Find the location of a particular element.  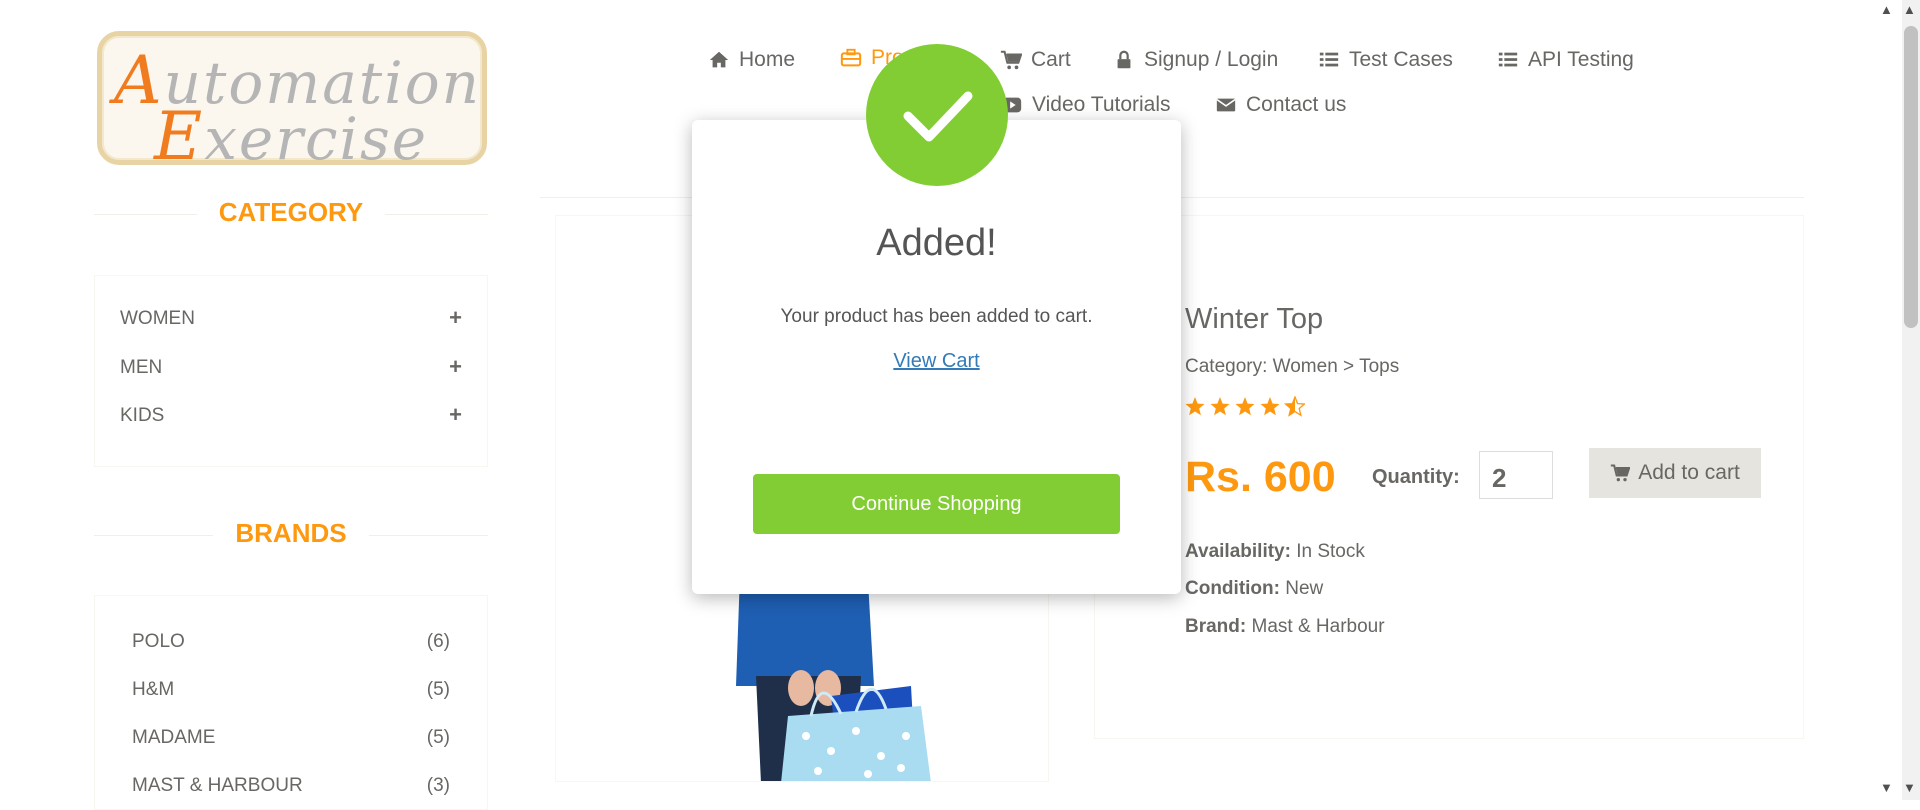

availability-label: Availability: is located at coordinates (1238, 551).